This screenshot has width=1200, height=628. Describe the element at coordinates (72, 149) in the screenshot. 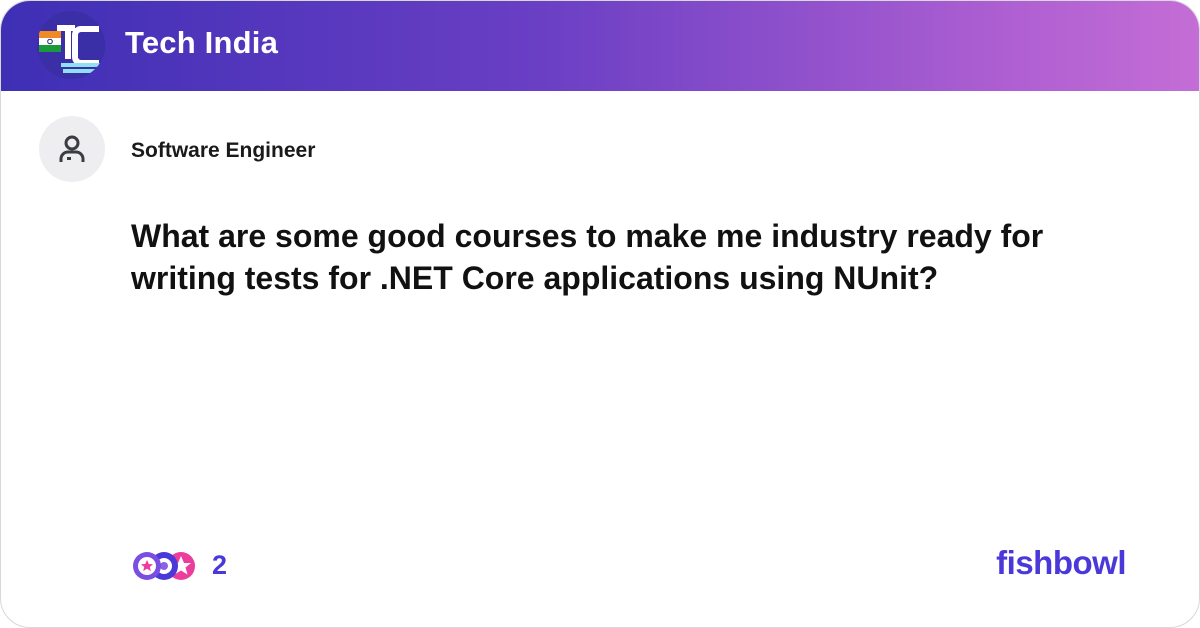

I see `user-avatar-icon` at that location.